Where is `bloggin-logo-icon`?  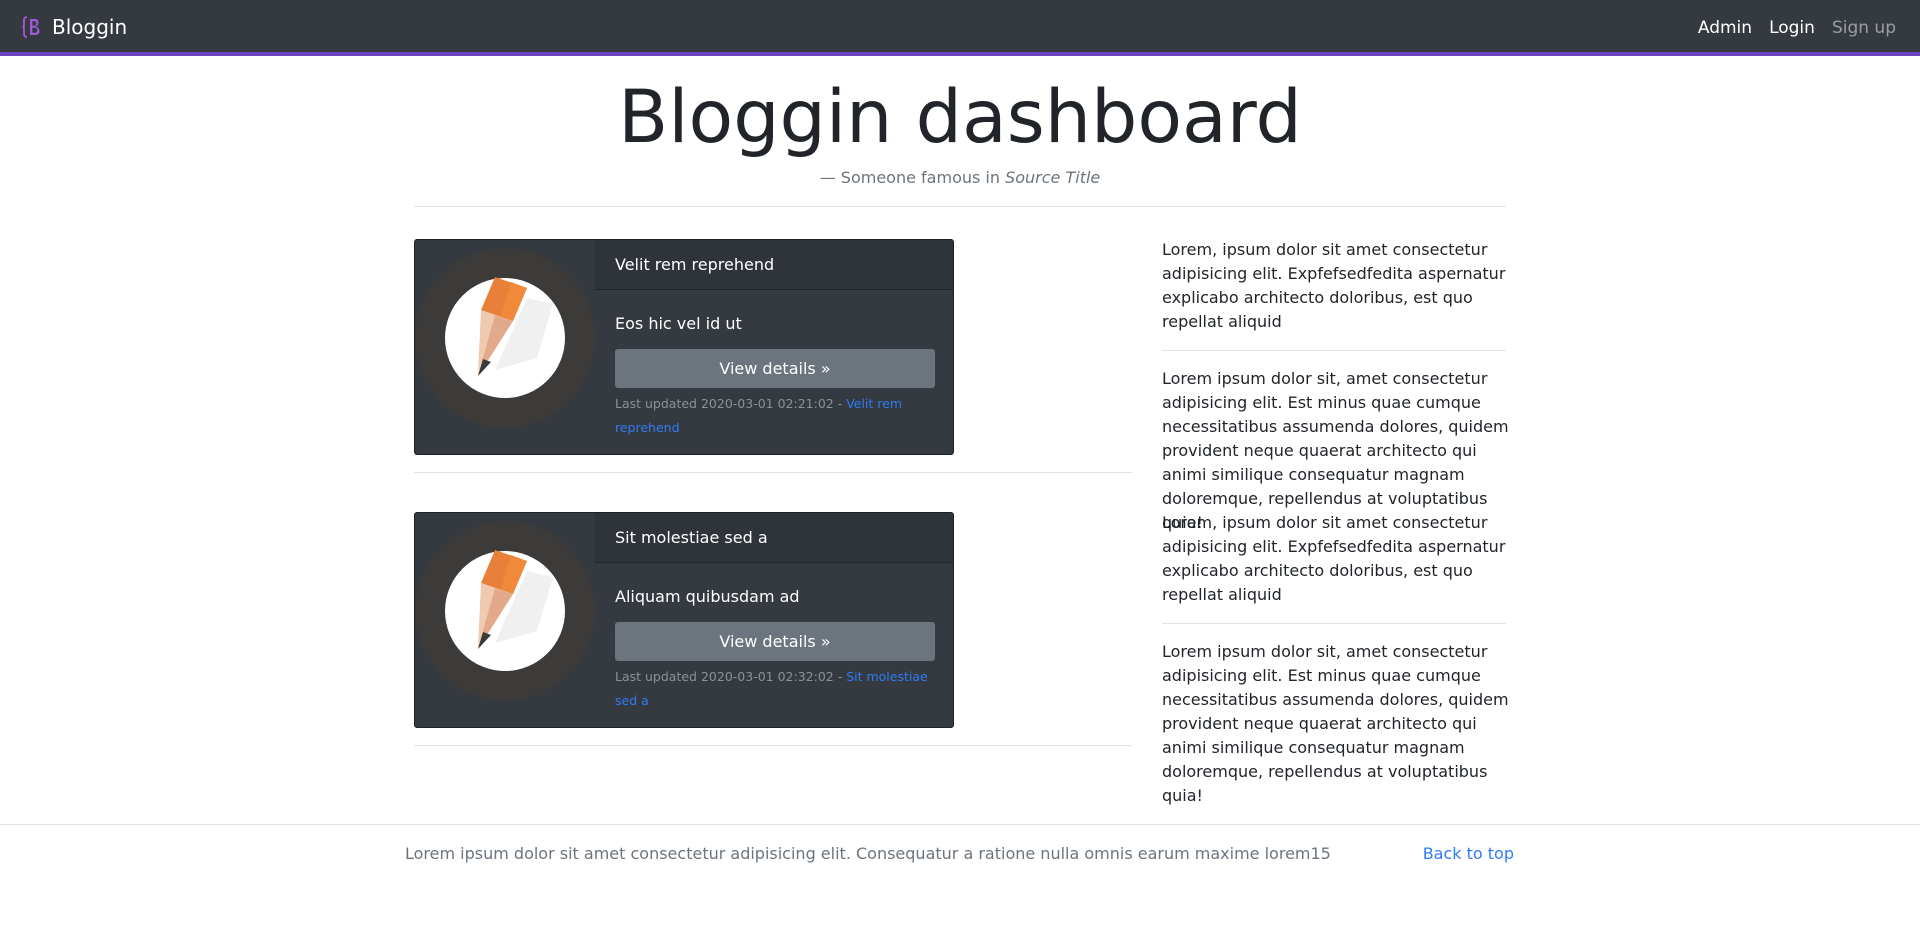
bloggin-logo-icon is located at coordinates (31, 27).